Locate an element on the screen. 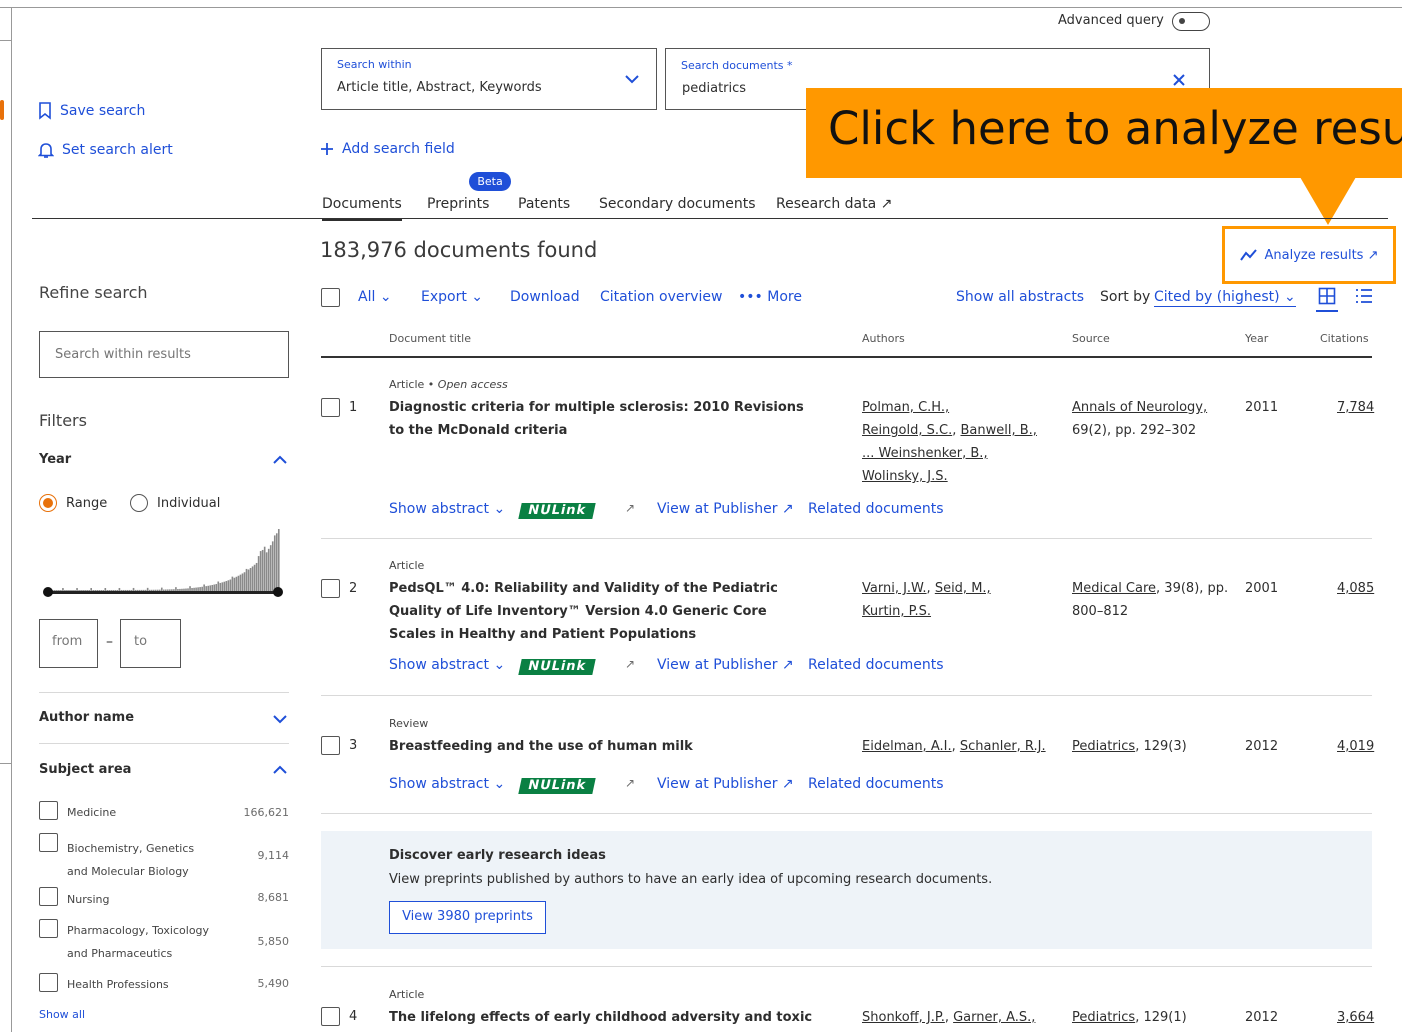 The image size is (1402, 1032). author-link: Reingold, S.C. is located at coordinates (907, 430).